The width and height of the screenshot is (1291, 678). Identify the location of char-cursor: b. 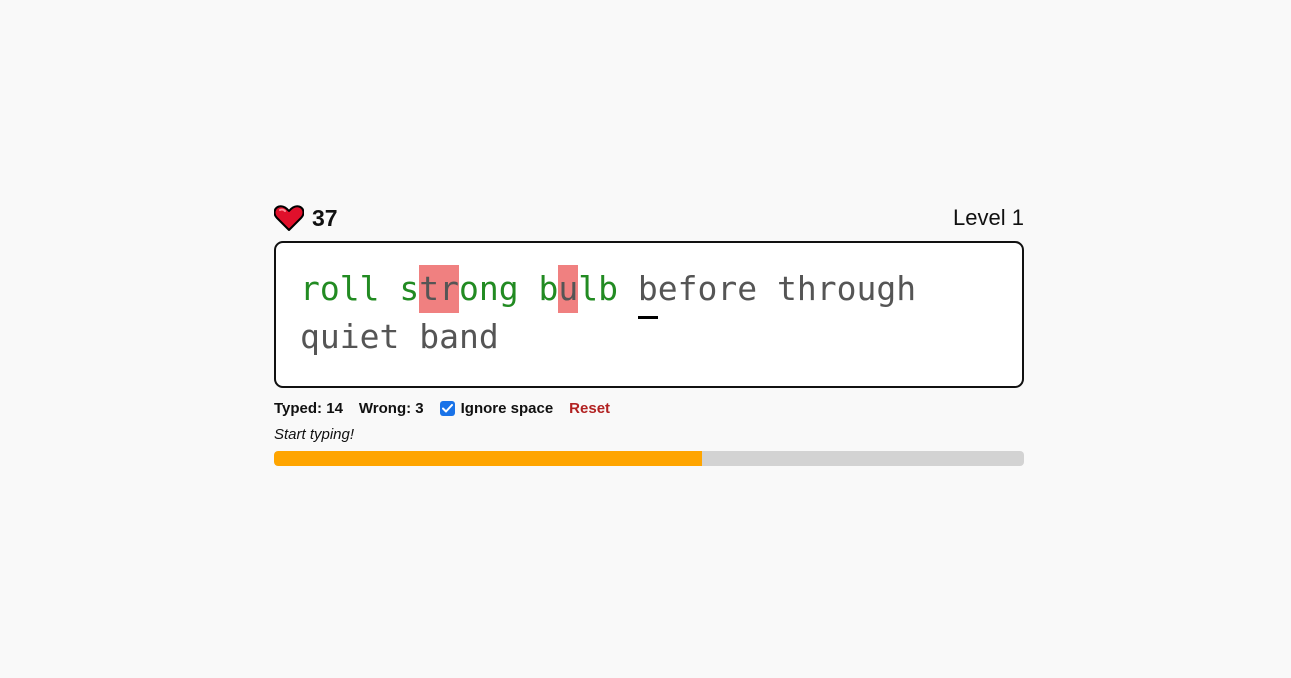
(647, 292).